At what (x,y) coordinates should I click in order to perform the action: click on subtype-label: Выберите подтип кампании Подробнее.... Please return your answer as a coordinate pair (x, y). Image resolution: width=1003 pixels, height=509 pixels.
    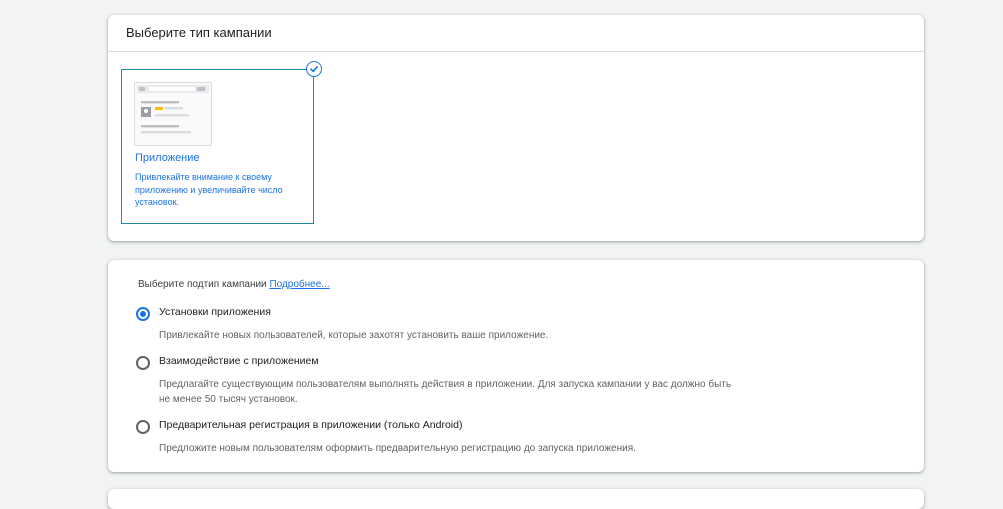
    Looking at the image, I should click on (234, 284).